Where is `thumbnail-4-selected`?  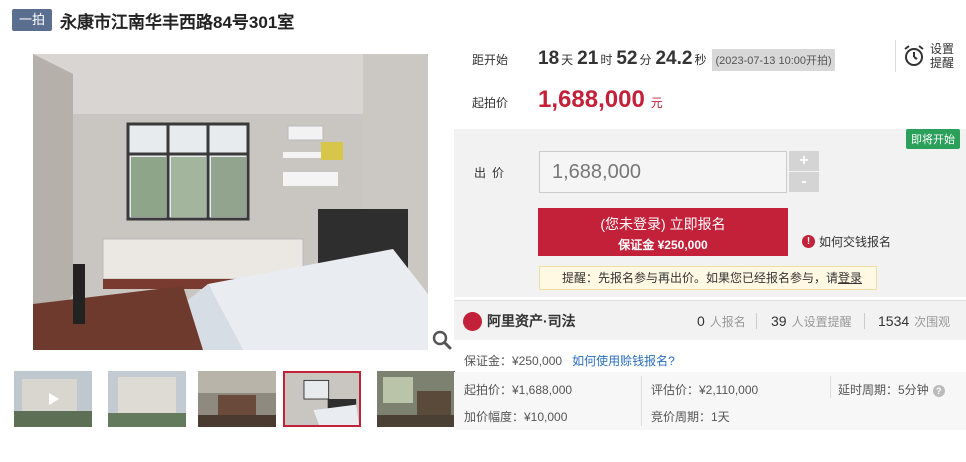
thumbnail-4-selected is located at coordinates (322, 399).